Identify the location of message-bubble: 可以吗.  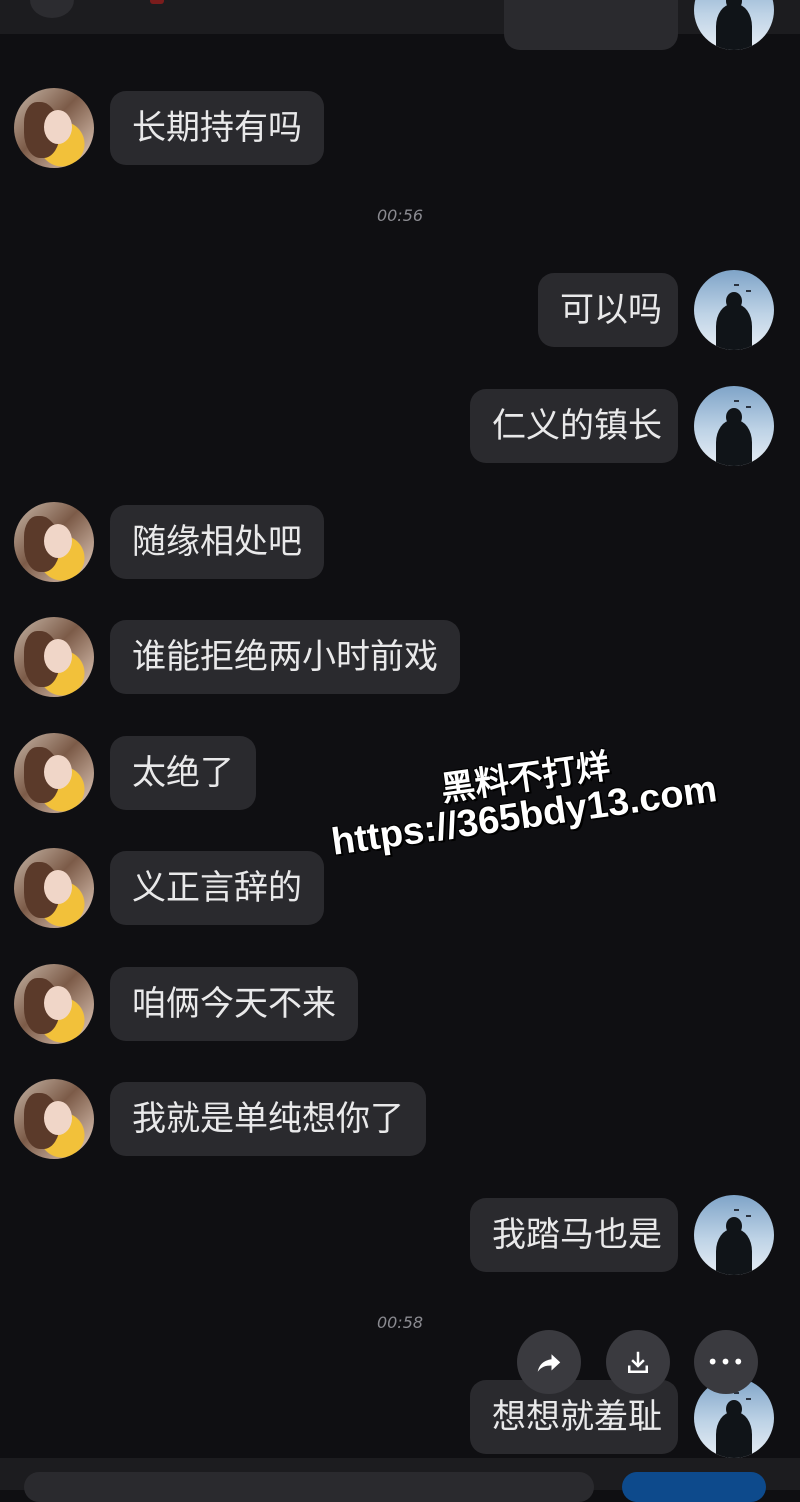
(608, 310).